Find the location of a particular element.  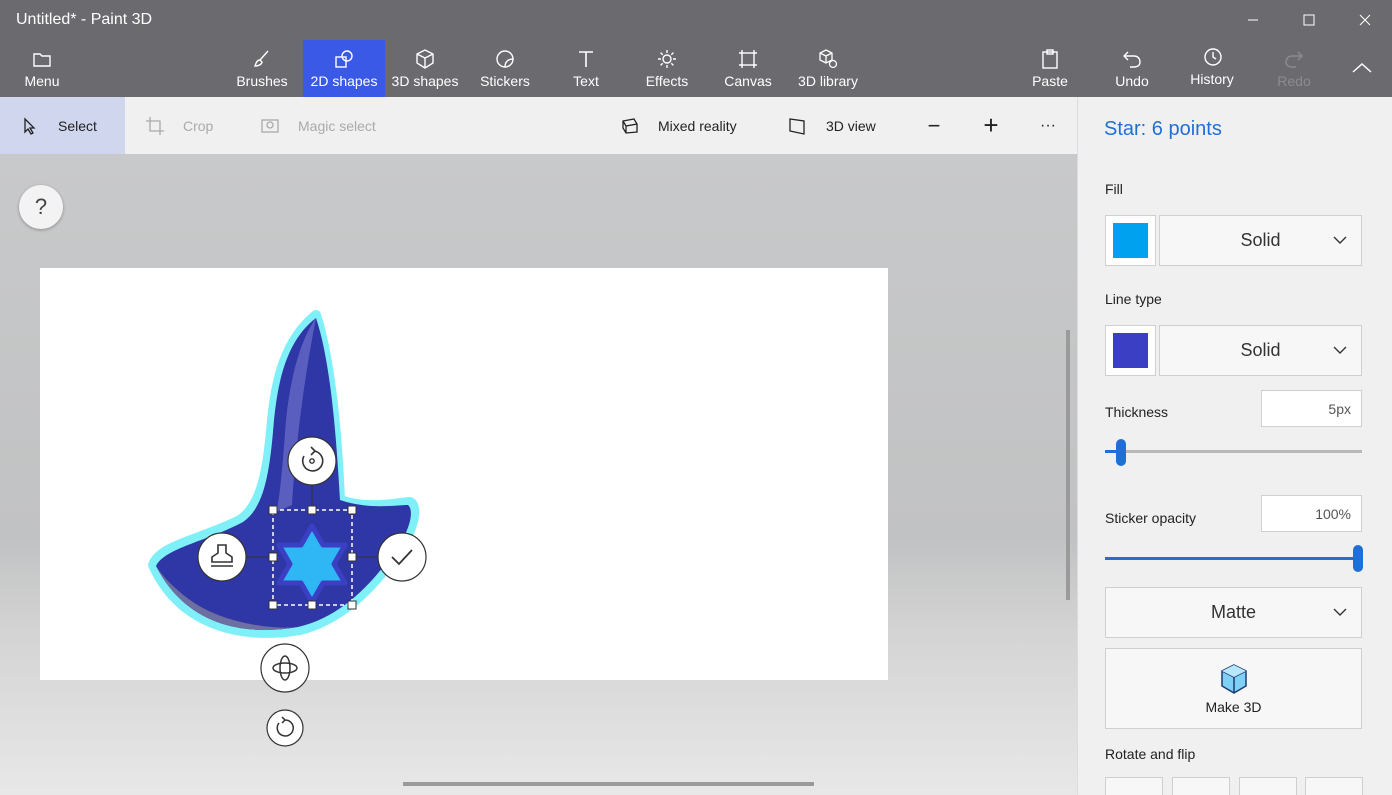

thickness-slider-thumb is located at coordinates (1121, 452).